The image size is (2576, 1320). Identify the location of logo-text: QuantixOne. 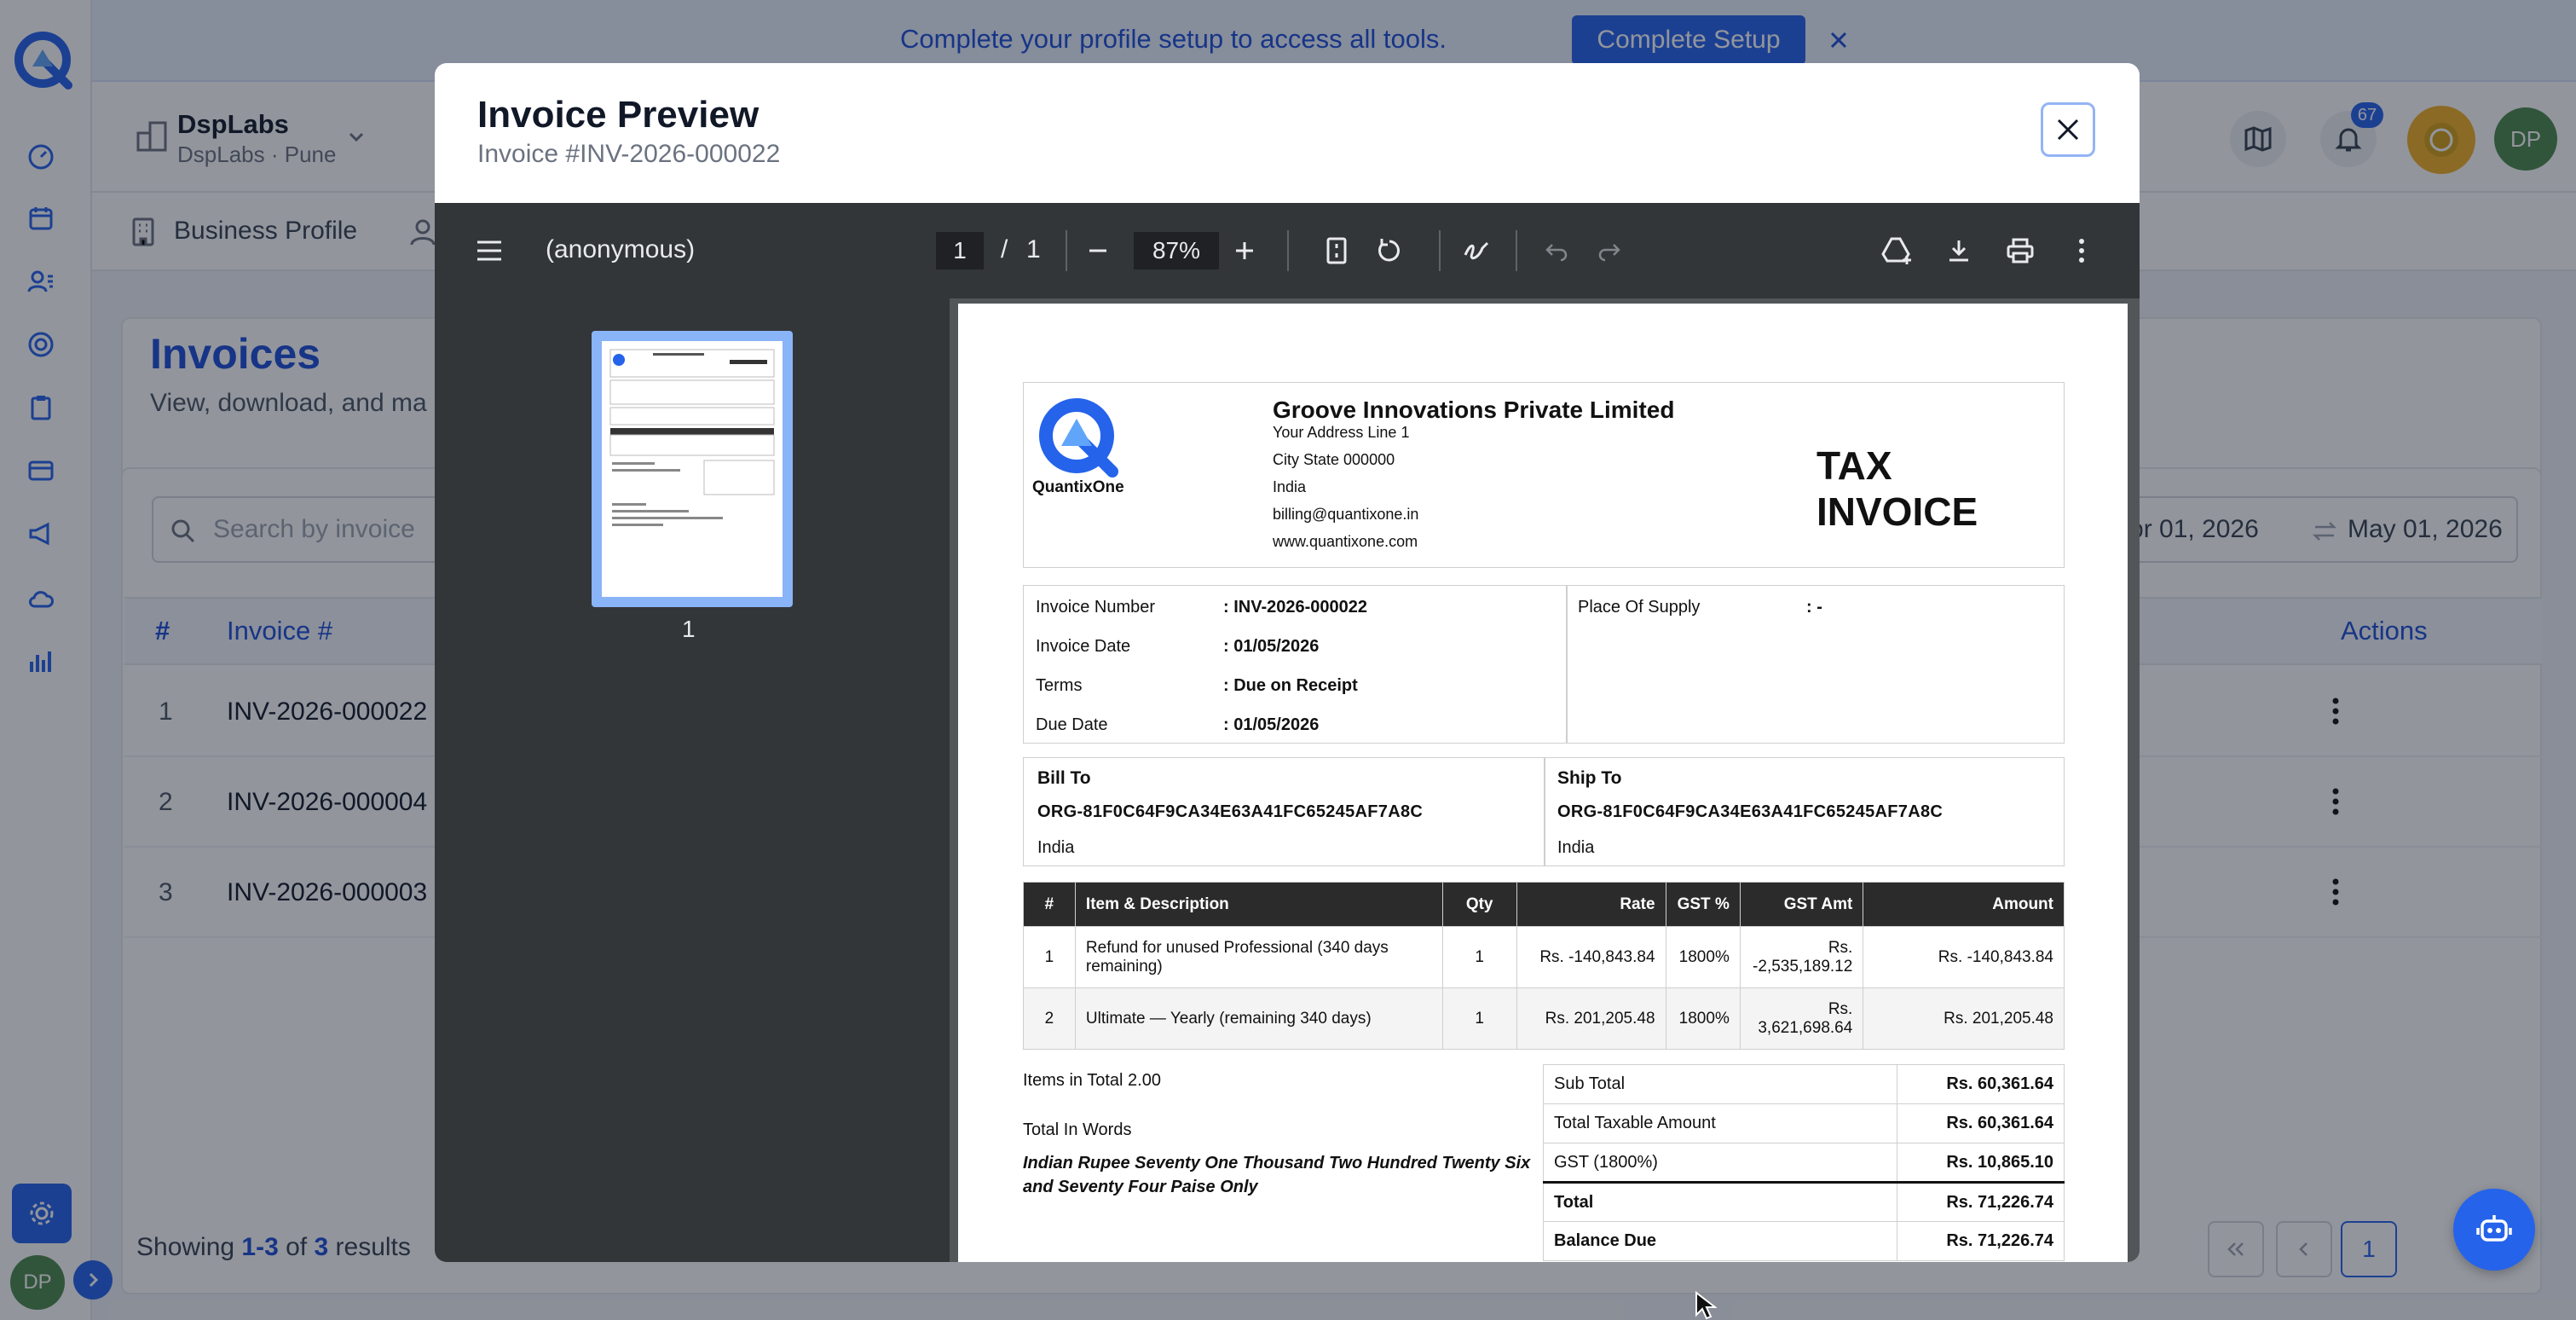
(1078, 487).